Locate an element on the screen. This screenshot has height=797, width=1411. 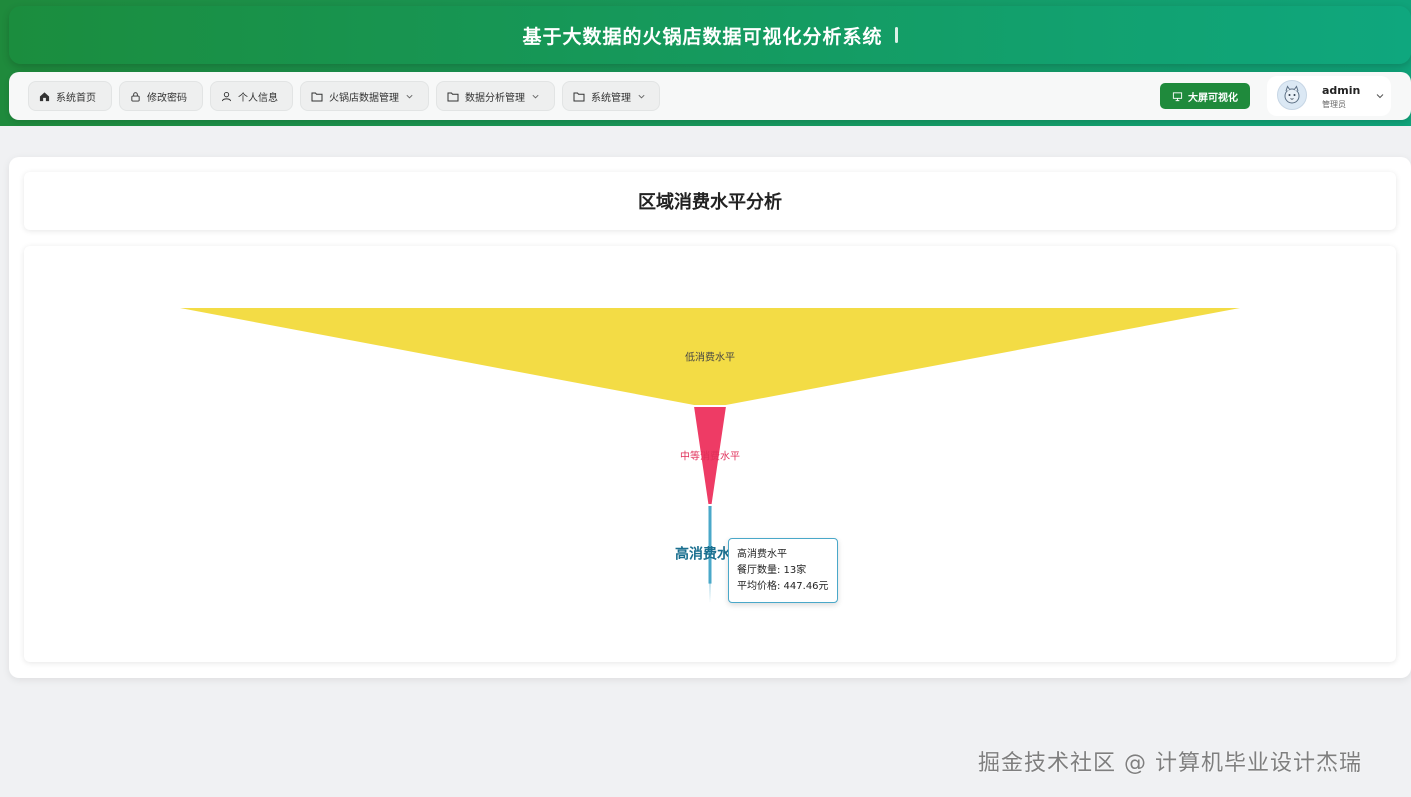
chart-tooltip: 高消费水平 餐厅数量: 13家 平均价格: 447.46元 is located at coordinates (783, 570).